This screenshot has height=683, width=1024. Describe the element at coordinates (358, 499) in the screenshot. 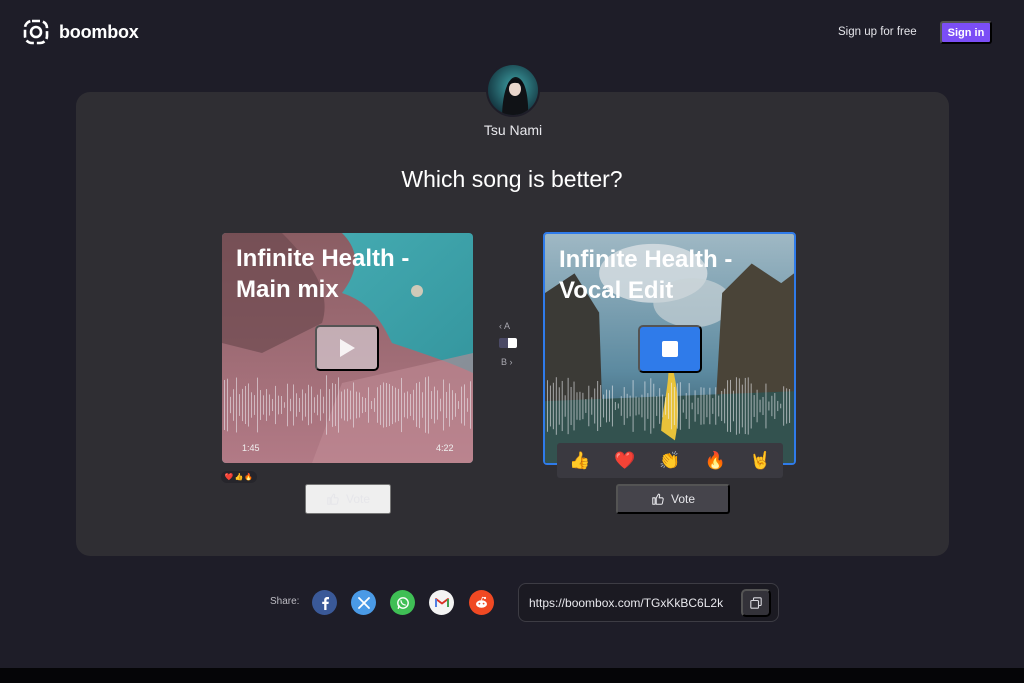

I see `vote-label-a: Vote` at that location.